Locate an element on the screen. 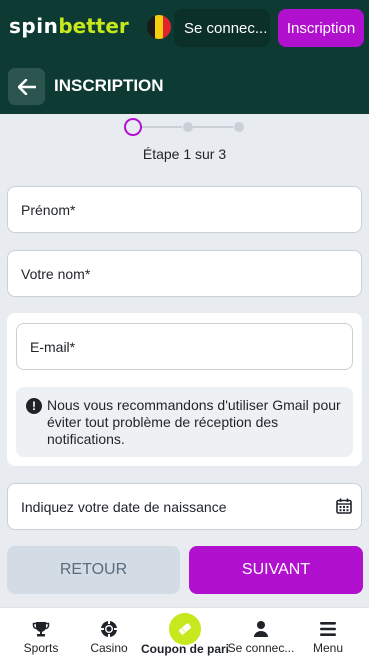 This screenshot has width=369, height=661. nav-menu: Menu is located at coordinates (328, 634).